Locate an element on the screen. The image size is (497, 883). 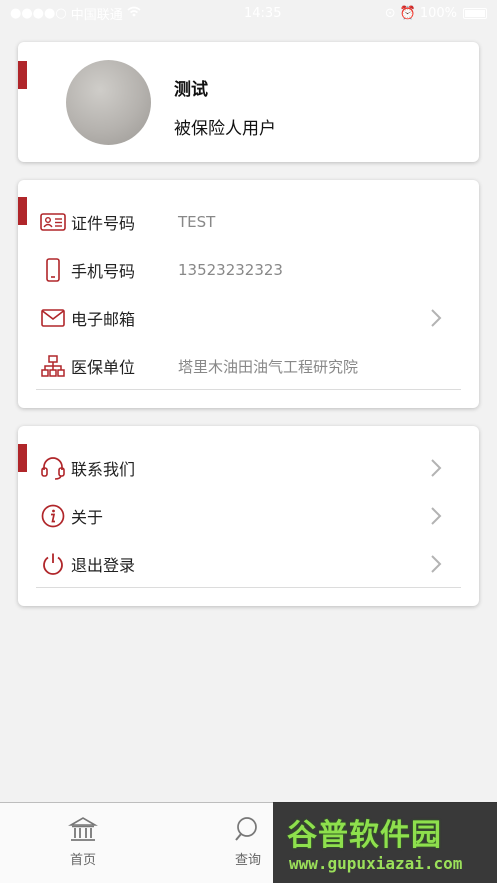
watermark-url: www.gupuxiazai.com is located at coordinates (376, 863).